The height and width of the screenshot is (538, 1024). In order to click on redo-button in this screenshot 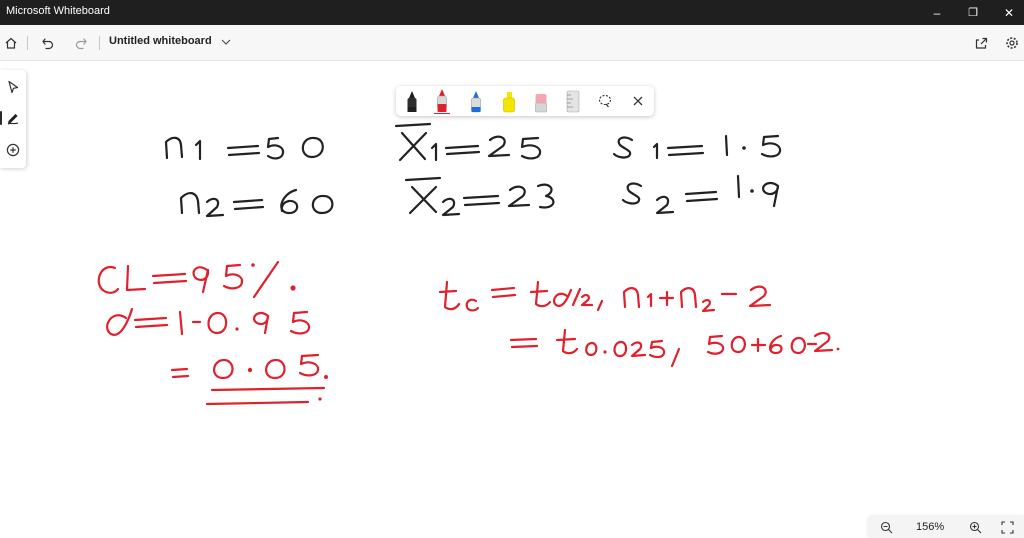, I will do `click(81, 43)`.